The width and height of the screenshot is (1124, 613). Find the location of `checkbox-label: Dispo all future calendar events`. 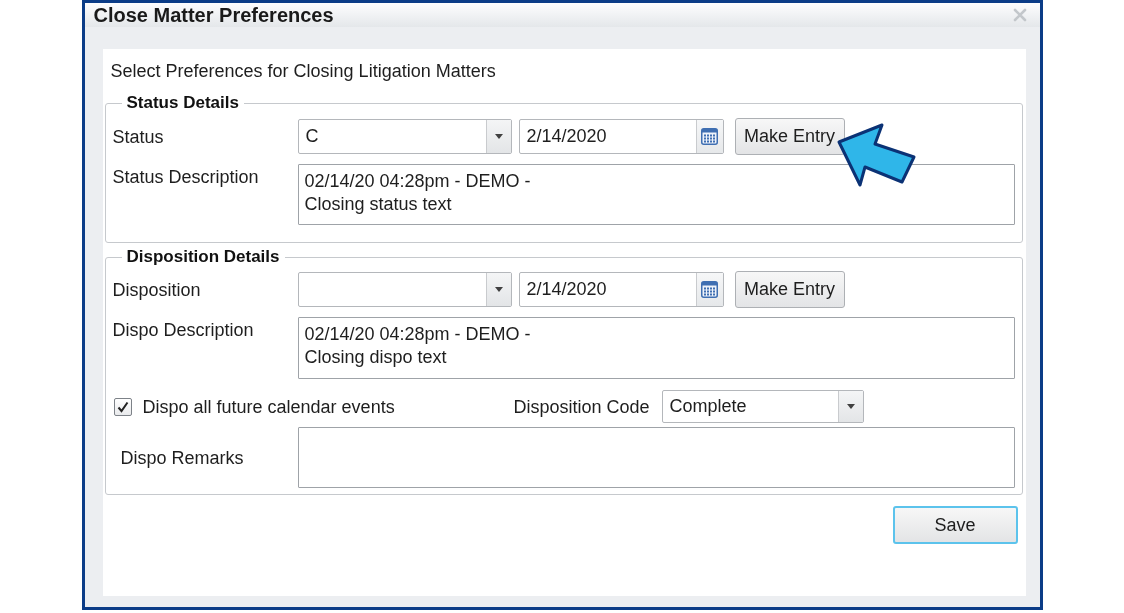

checkbox-label: Dispo all future calendar events is located at coordinates (268, 406).